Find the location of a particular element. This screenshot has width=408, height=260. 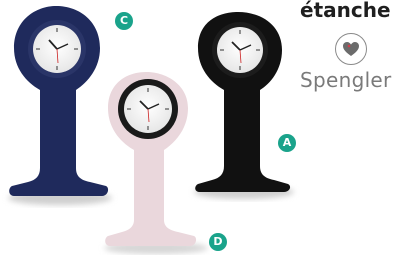

headline: étanche is located at coordinates (345, 11).